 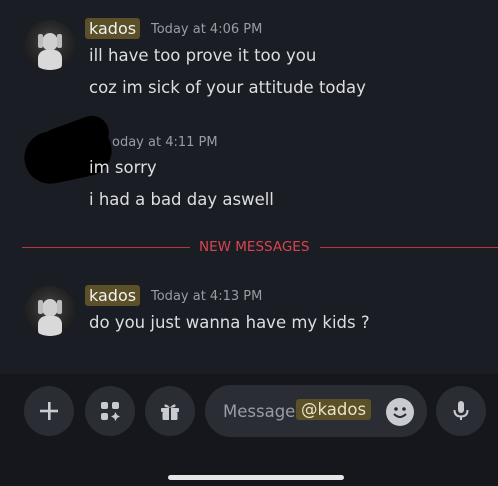 What do you see at coordinates (181, 199) in the screenshot?
I see `message-text: i had a bad day aswell` at bounding box center [181, 199].